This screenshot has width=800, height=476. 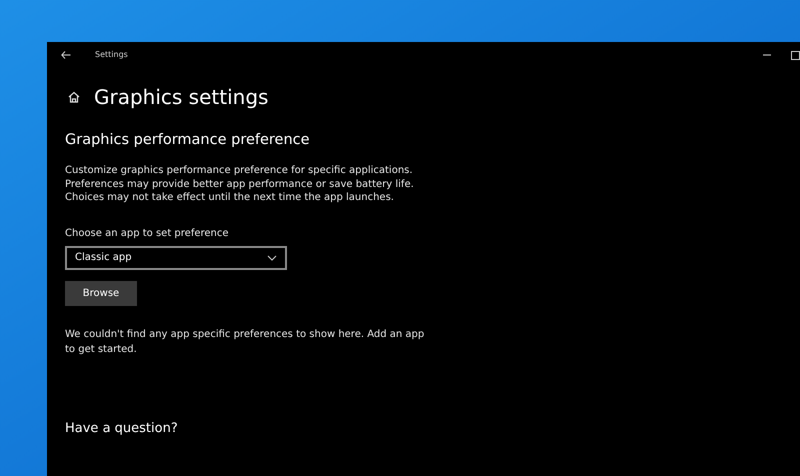 I want to click on help-title: Have a question?, so click(x=121, y=429).